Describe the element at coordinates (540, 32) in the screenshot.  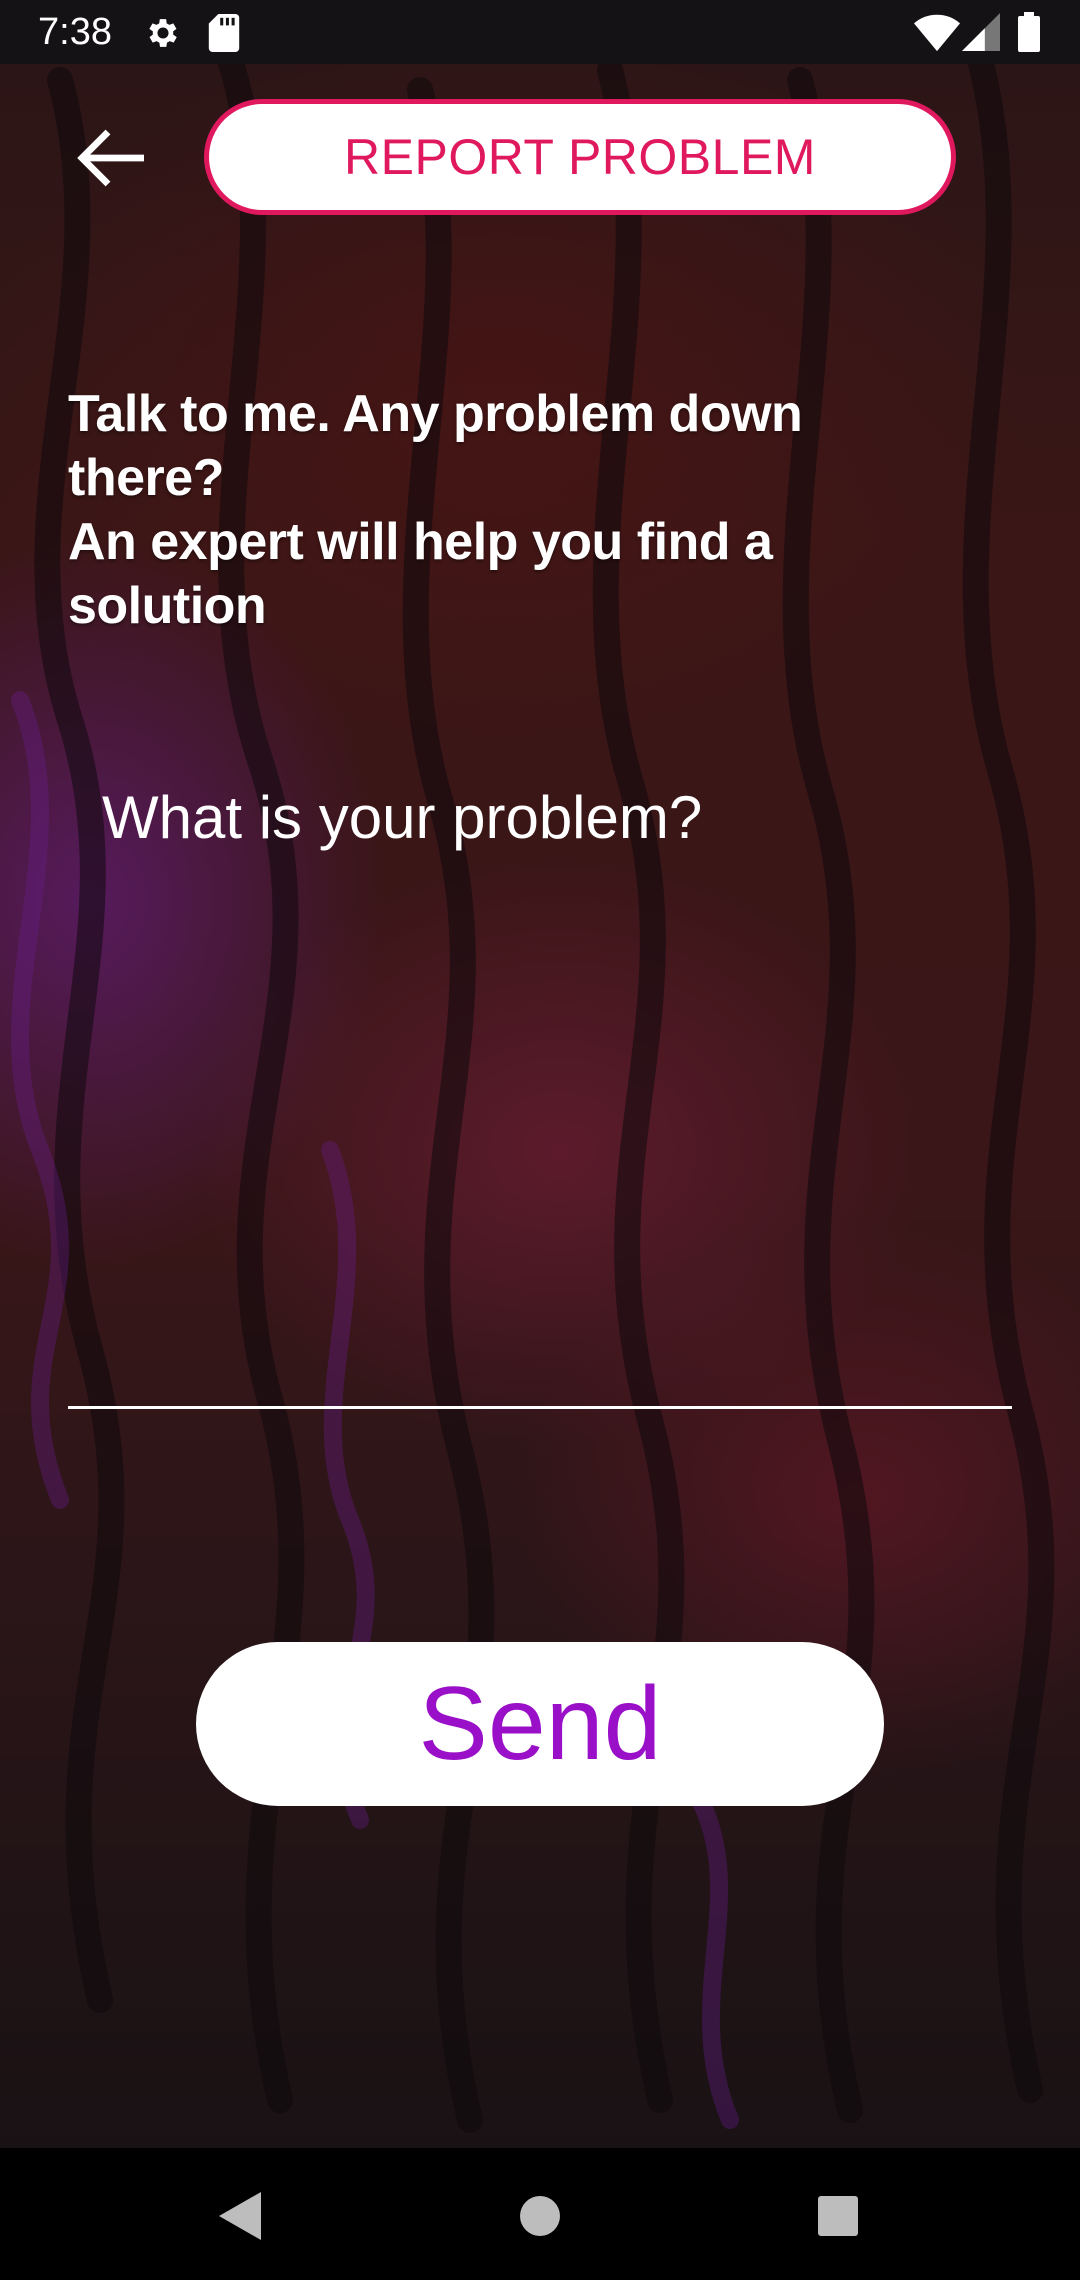
I see `status-bar: 7:38` at that location.